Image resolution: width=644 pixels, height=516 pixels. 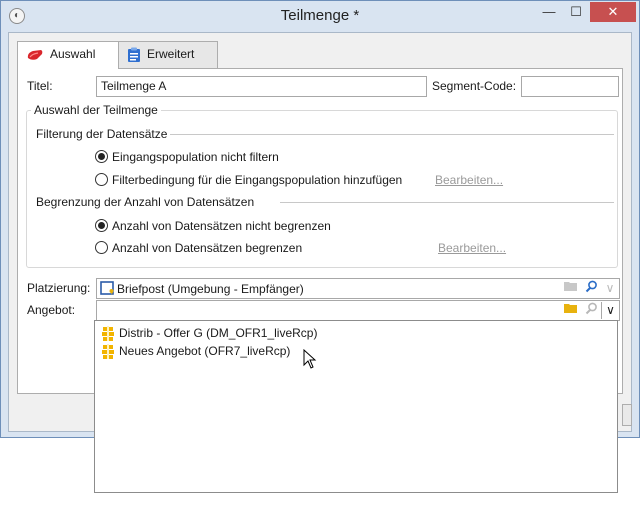 I want to click on offer-label: Angebot:, so click(x=51, y=310).